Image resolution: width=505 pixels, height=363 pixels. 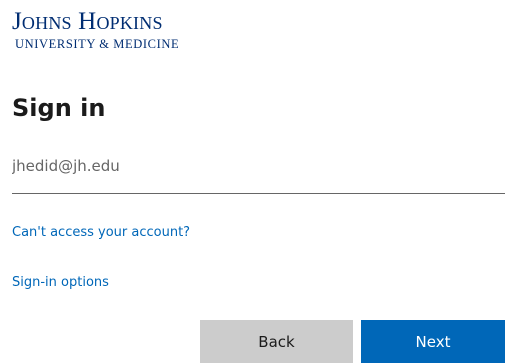 I want to click on page-title: Sign in, so click(x=59, y=108).